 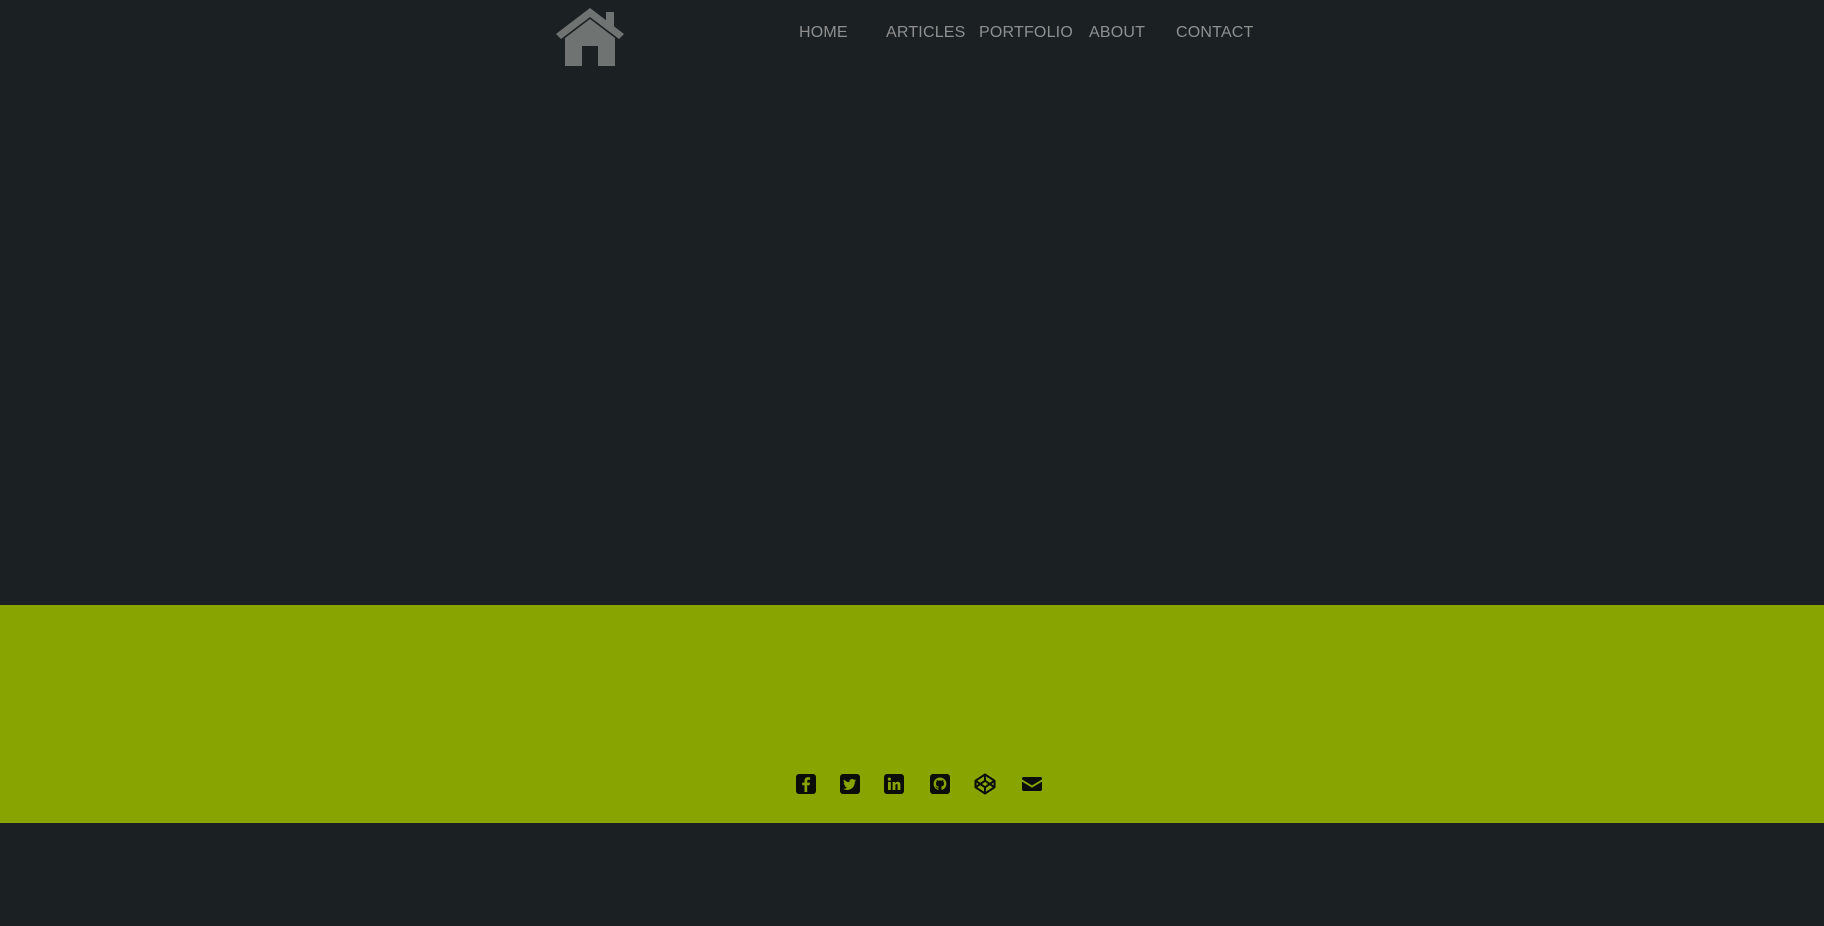 I want to click on envelope-icon, so click(x=1032, y=784).